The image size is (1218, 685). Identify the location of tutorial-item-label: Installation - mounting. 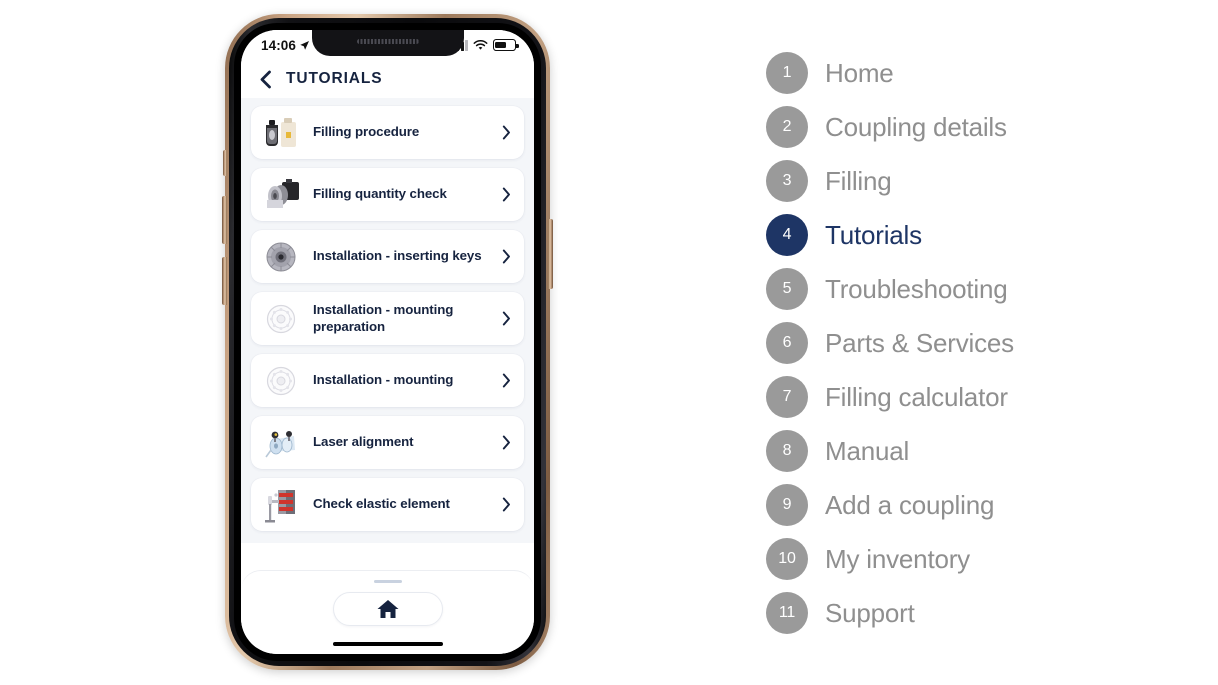
(383, 380).